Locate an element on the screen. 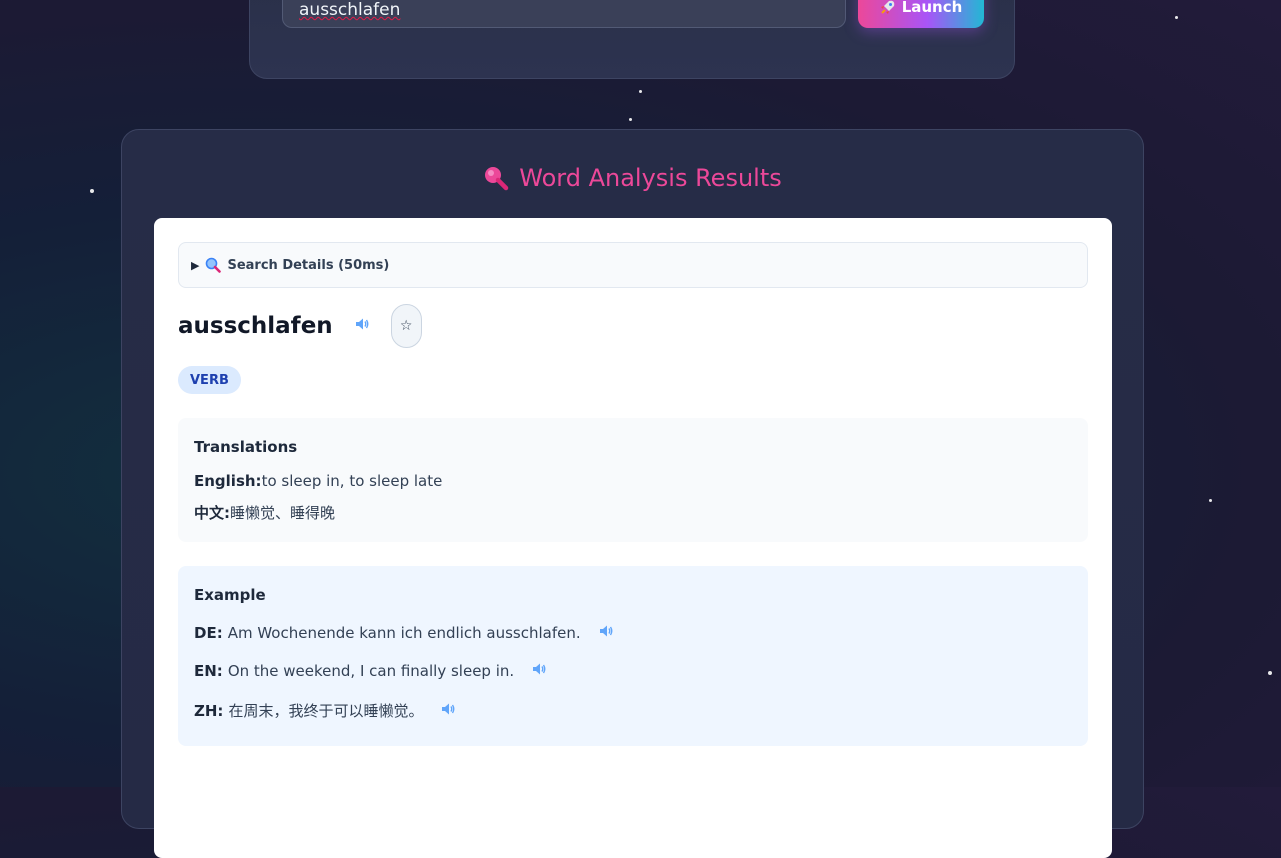  word-header: ausschlafen ☆ is located at coordinates (300, 326).